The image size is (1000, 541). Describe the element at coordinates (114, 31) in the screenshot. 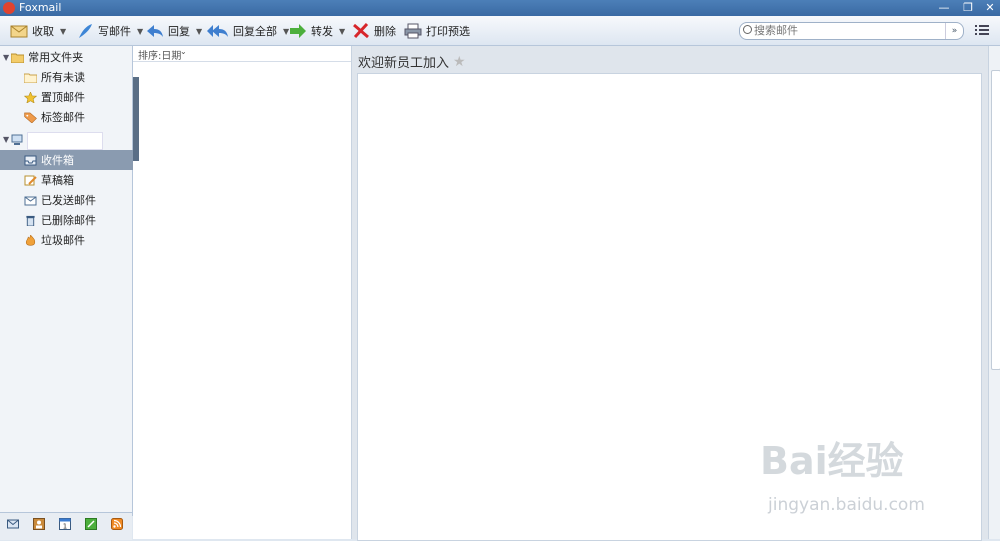

I see `compose-label: 写邮件` at that location.